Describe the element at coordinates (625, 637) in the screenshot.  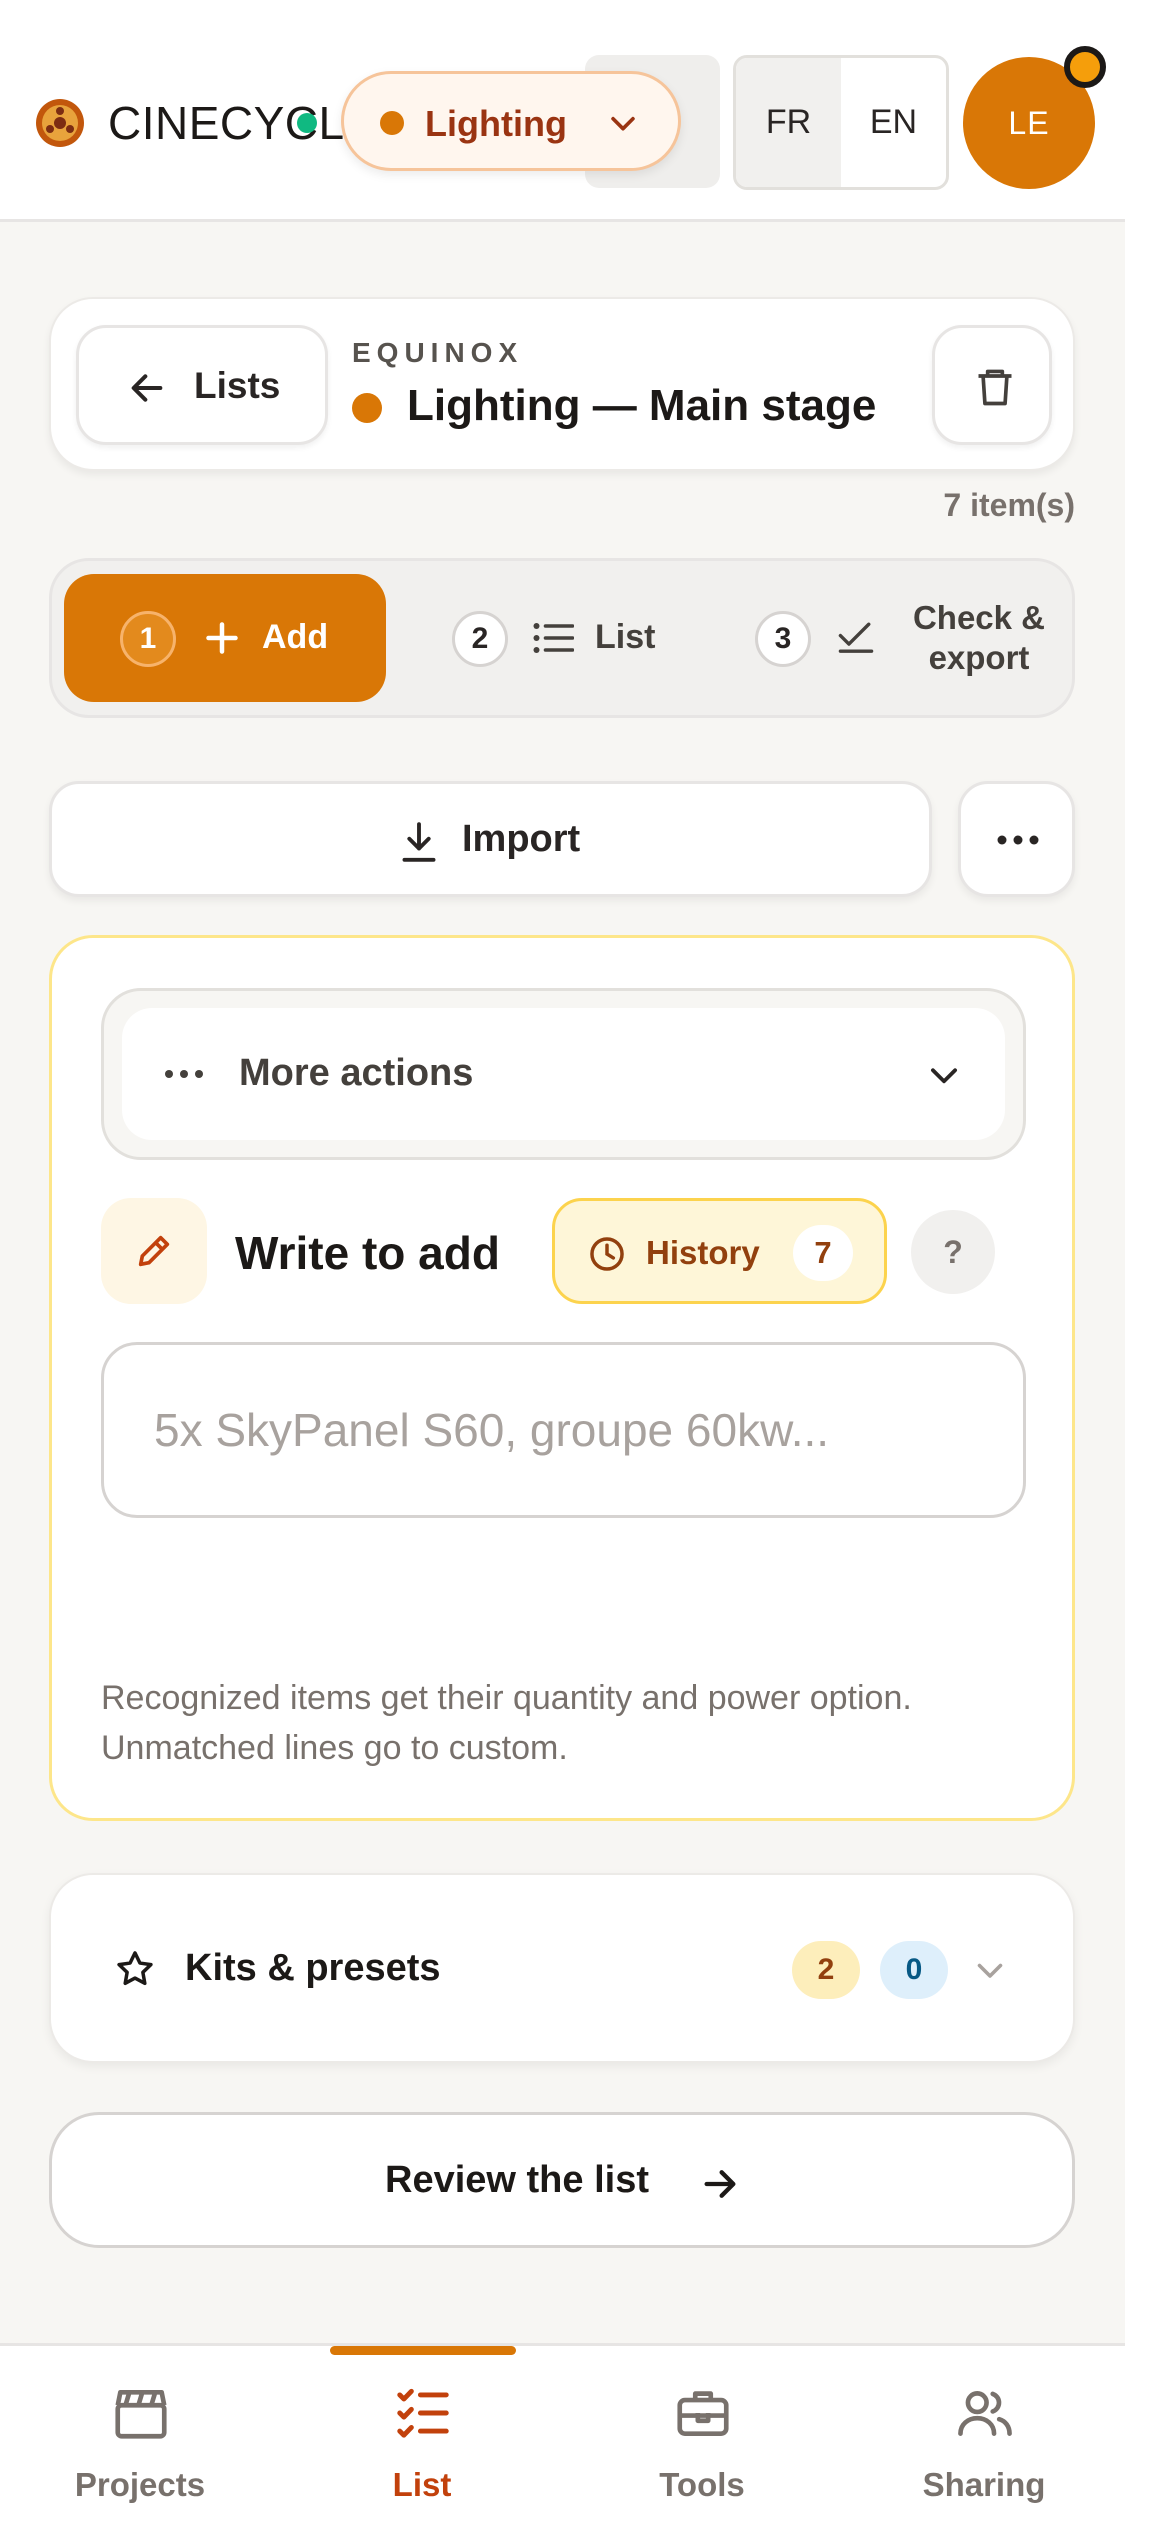
I see `step-label: List` at that location.